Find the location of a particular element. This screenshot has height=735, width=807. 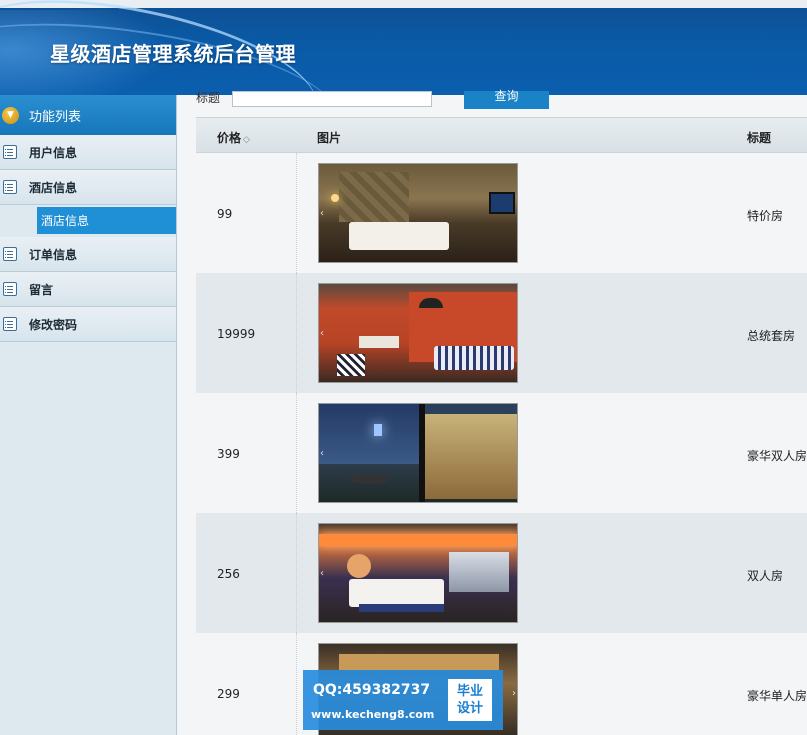

table-row: 19999 ‹ 总统套房 is located at coordinates (501, 333).